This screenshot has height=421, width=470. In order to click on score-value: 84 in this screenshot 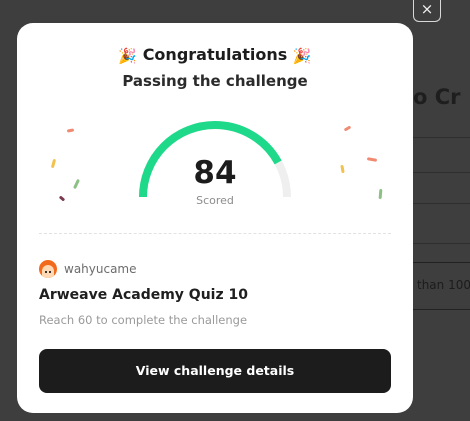, I will do `click(215, 173)`.